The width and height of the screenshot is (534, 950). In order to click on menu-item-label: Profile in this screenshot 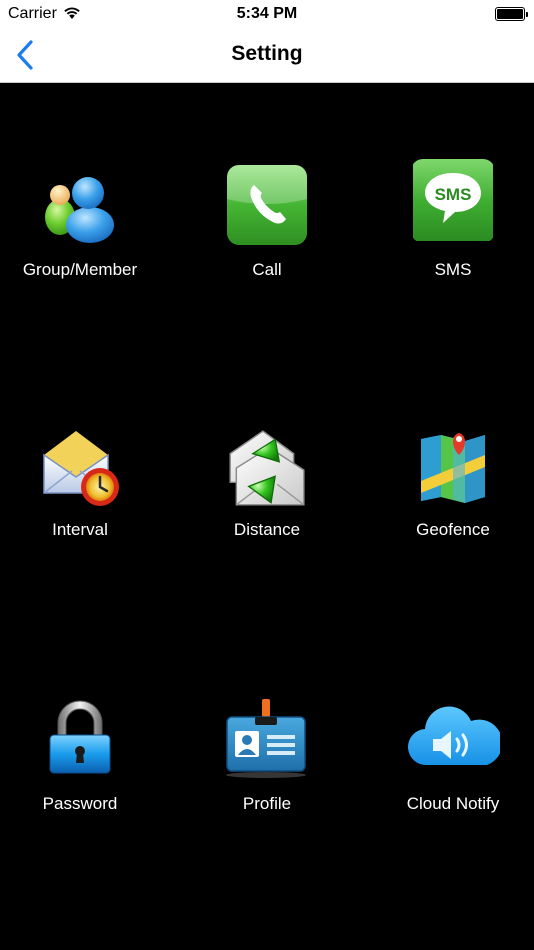, I will do `click(267, 803)`.